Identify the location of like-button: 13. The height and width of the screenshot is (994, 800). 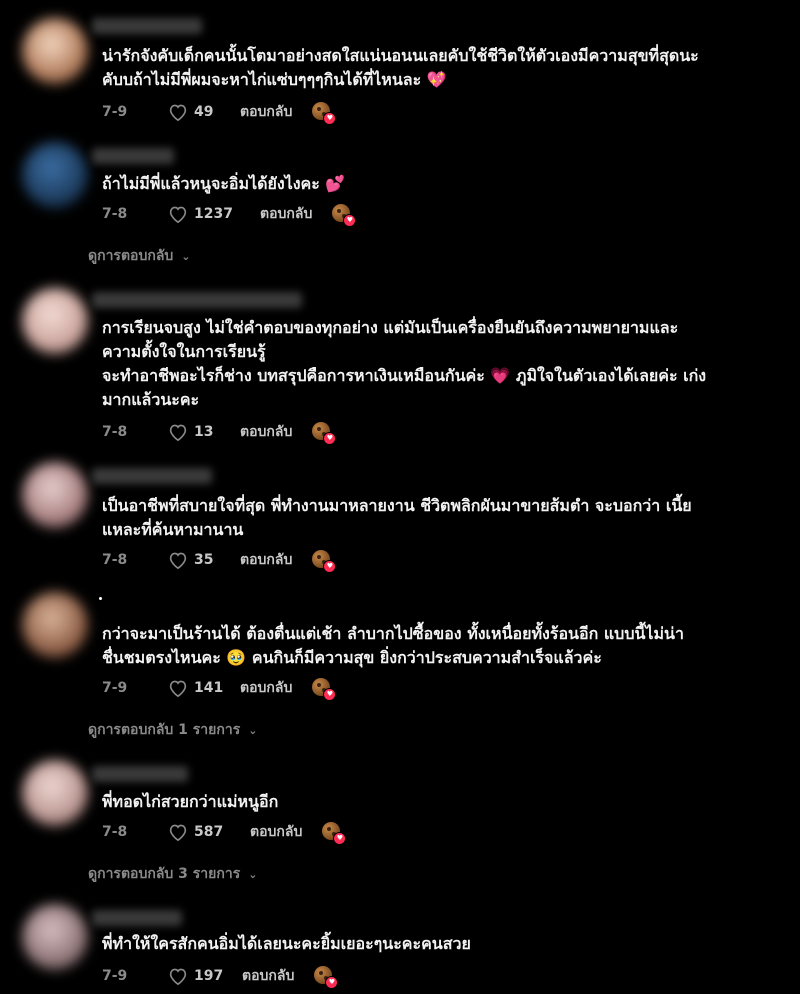
(204, 432).